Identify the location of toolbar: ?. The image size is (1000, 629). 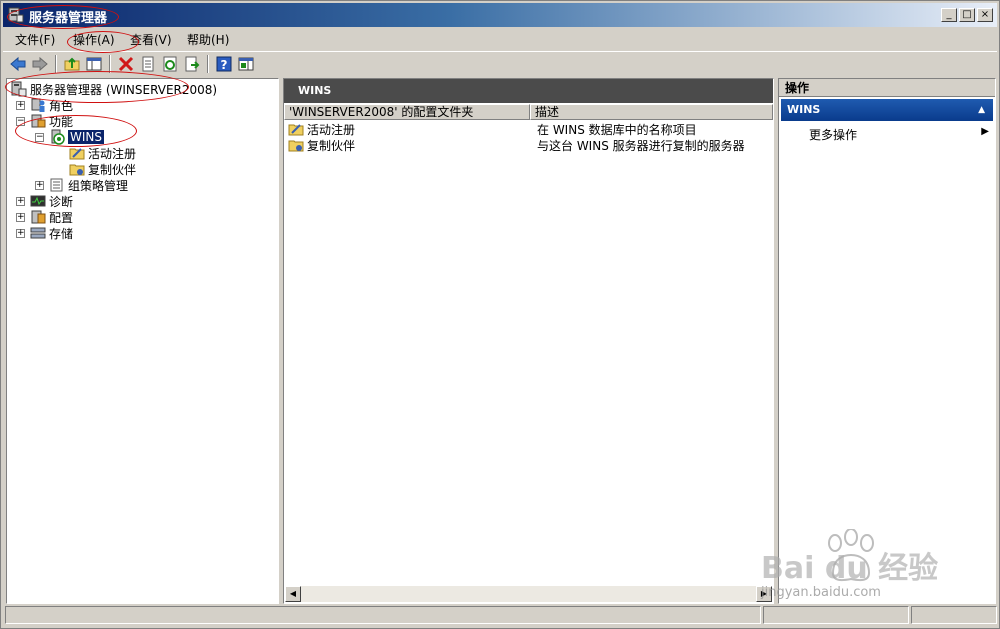
(500, 63).